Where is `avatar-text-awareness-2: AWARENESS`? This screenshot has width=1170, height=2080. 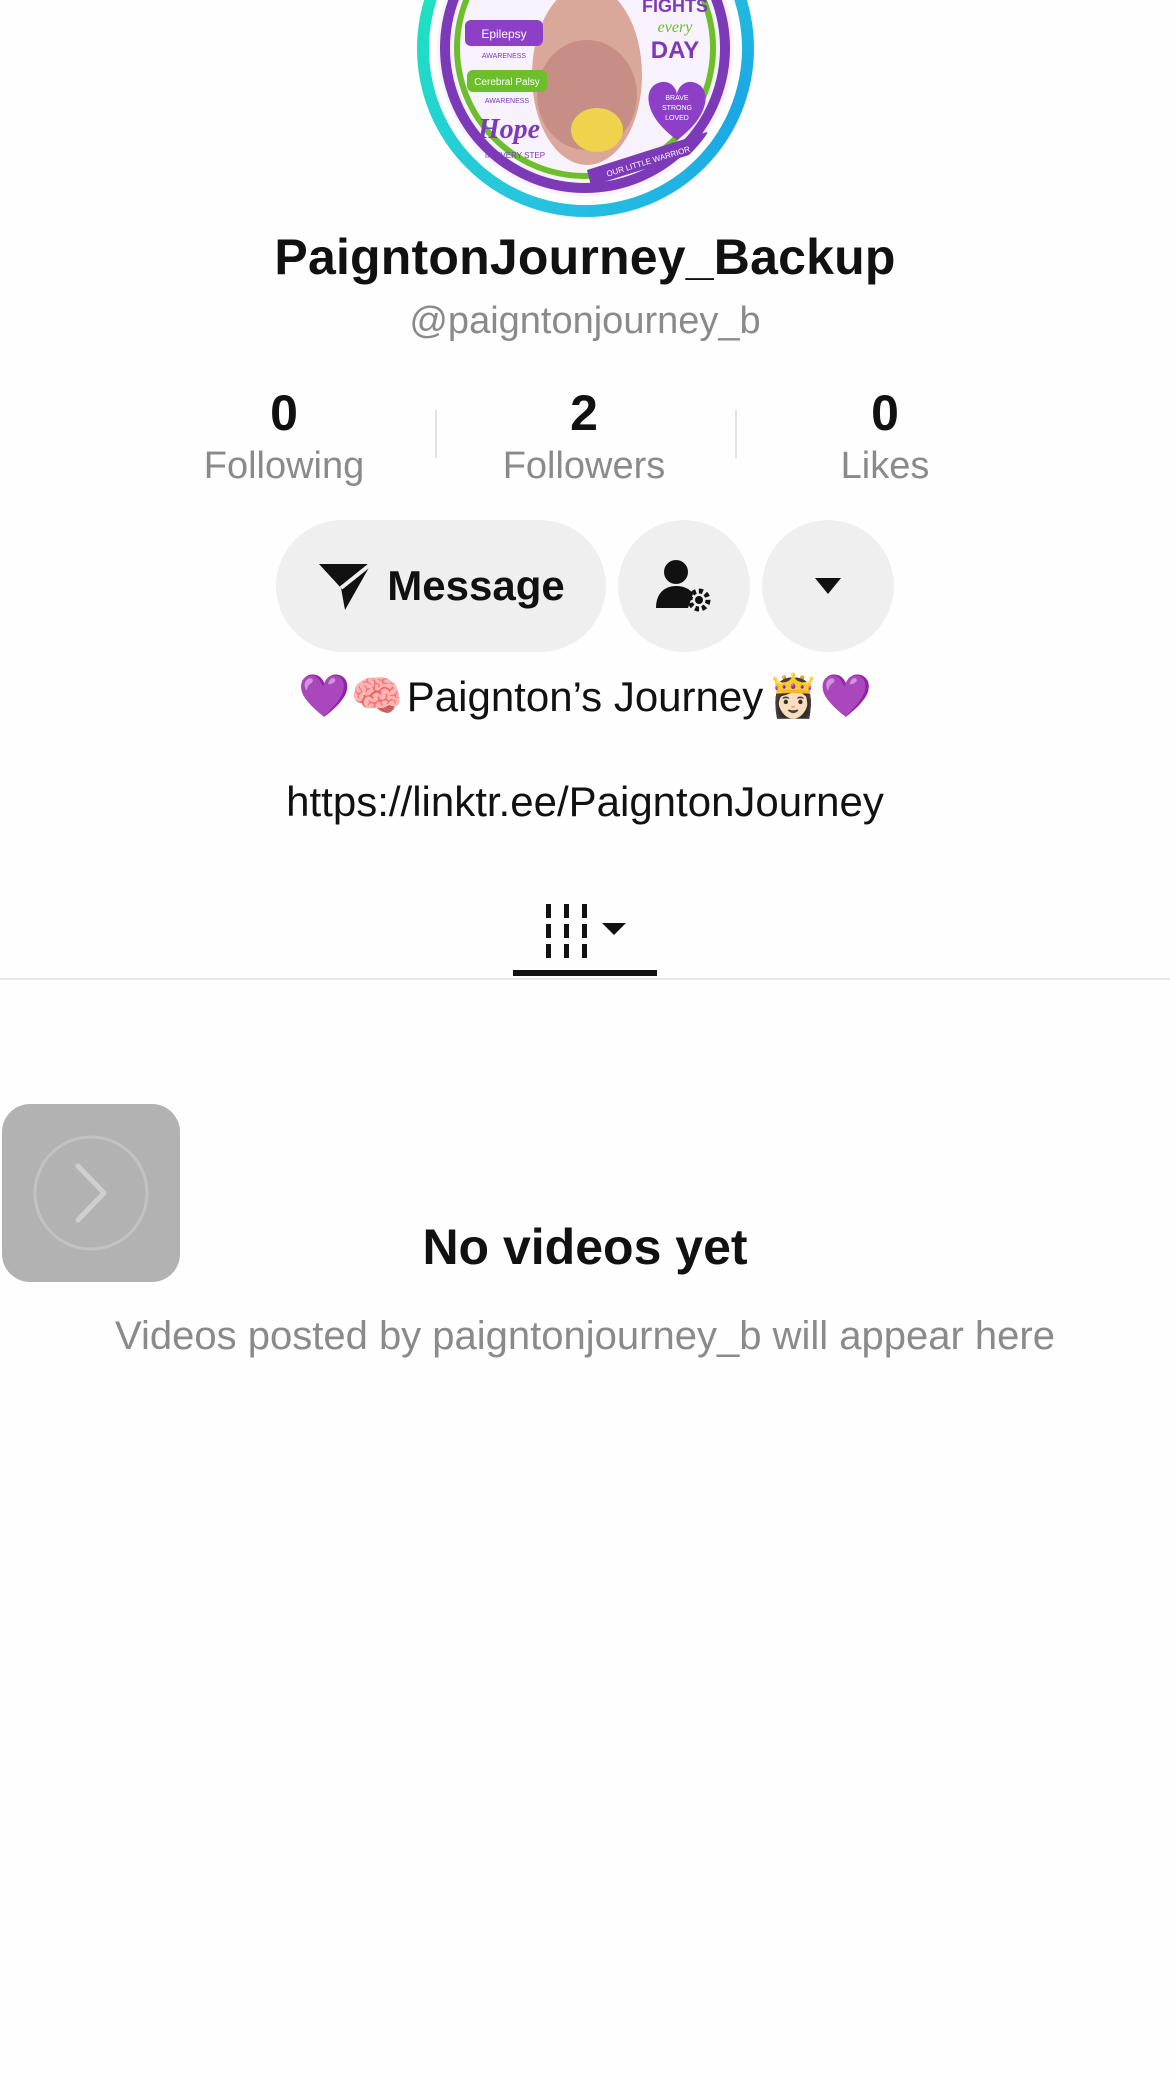 avatar-text-awareness-2: AWARENESS is located at coordinates (507, 101).